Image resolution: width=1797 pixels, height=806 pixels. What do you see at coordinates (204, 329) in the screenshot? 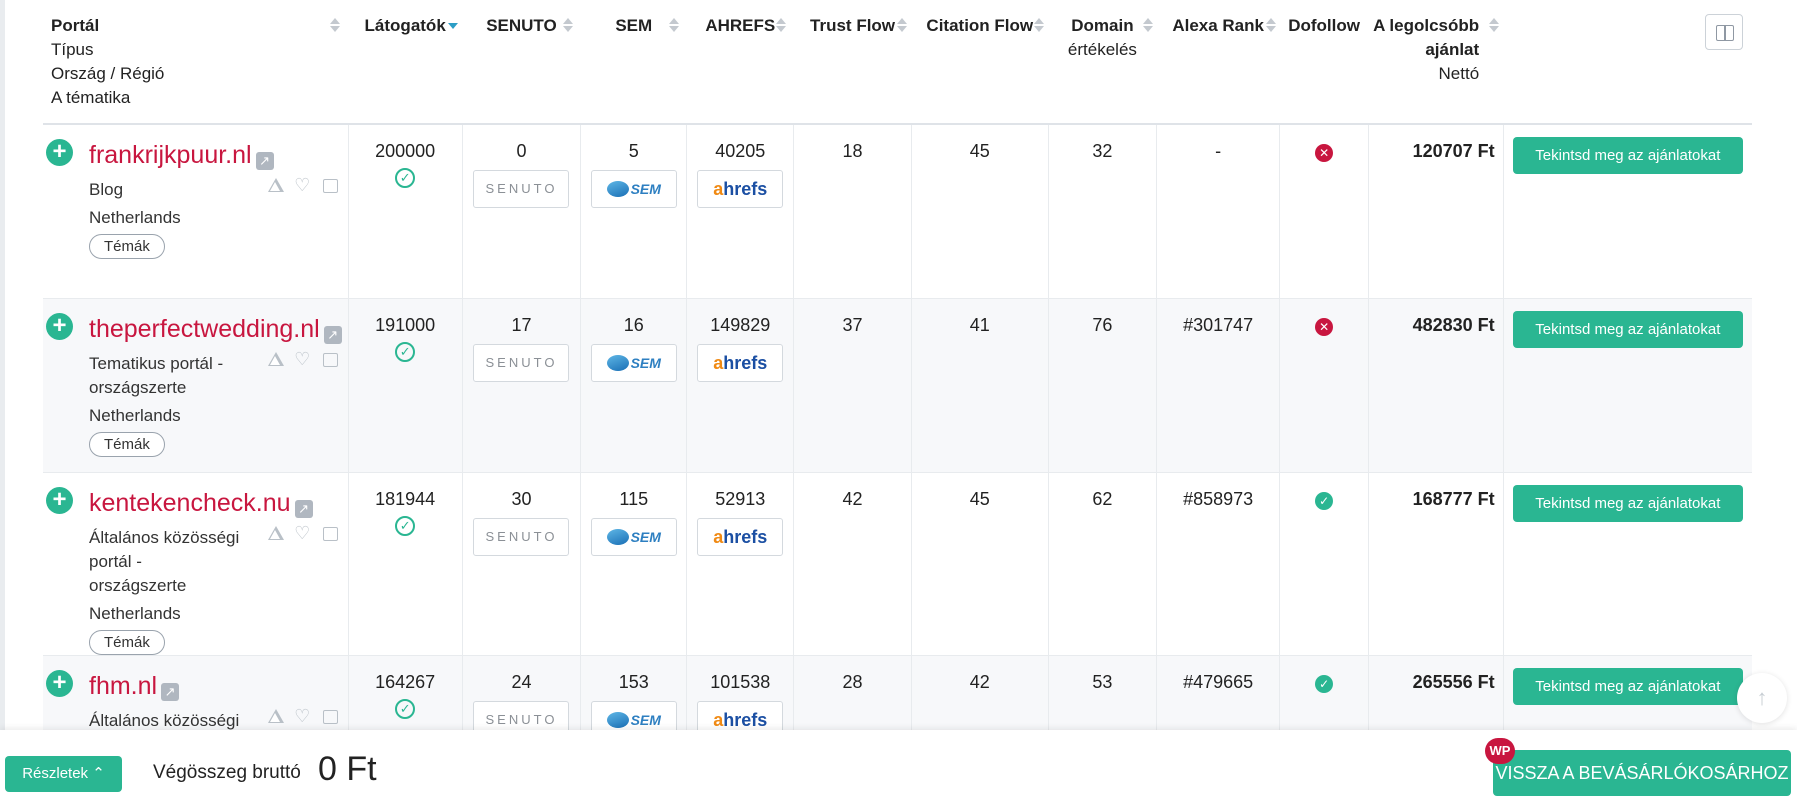
I see `portal-link: theperfectwedding.nl` at bounding box center [204, 329].